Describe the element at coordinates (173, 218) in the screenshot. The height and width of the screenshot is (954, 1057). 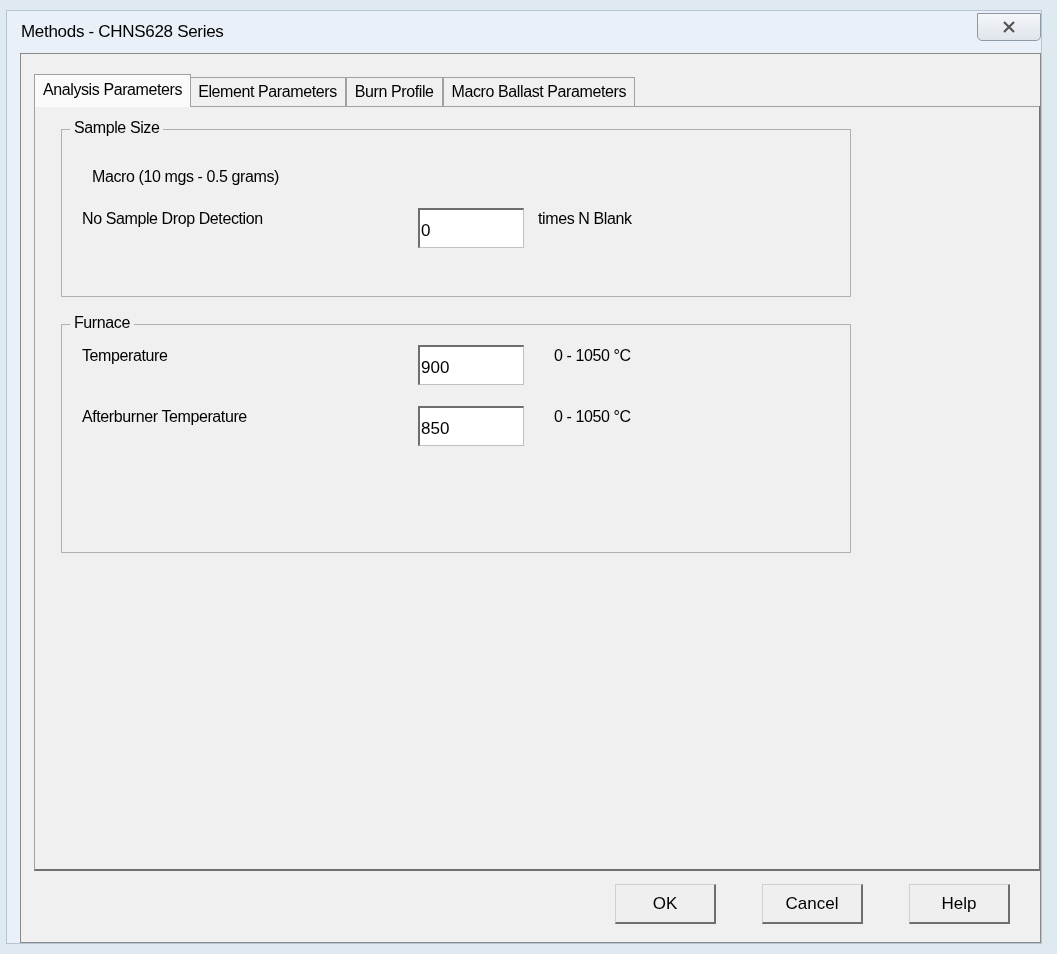
I see `field-label: No Sample Drop Detection` at that location.